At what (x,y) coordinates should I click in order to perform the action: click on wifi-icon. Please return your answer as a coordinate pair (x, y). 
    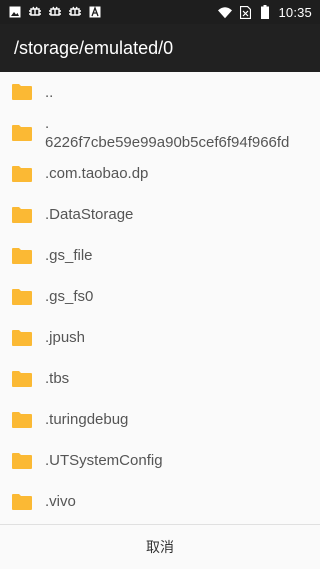
    Looking at the image, I should click on (225, 12).